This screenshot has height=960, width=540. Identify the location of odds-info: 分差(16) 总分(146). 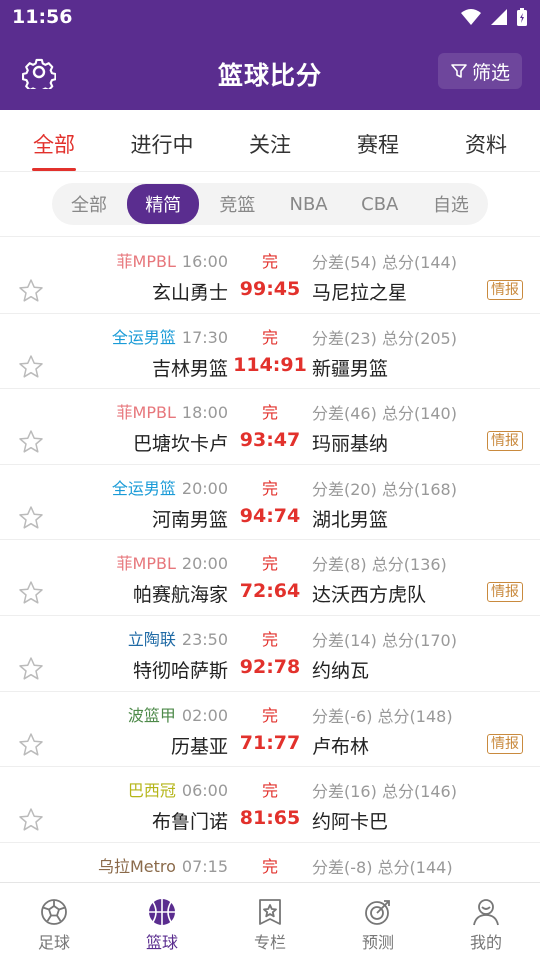
(384, 790).